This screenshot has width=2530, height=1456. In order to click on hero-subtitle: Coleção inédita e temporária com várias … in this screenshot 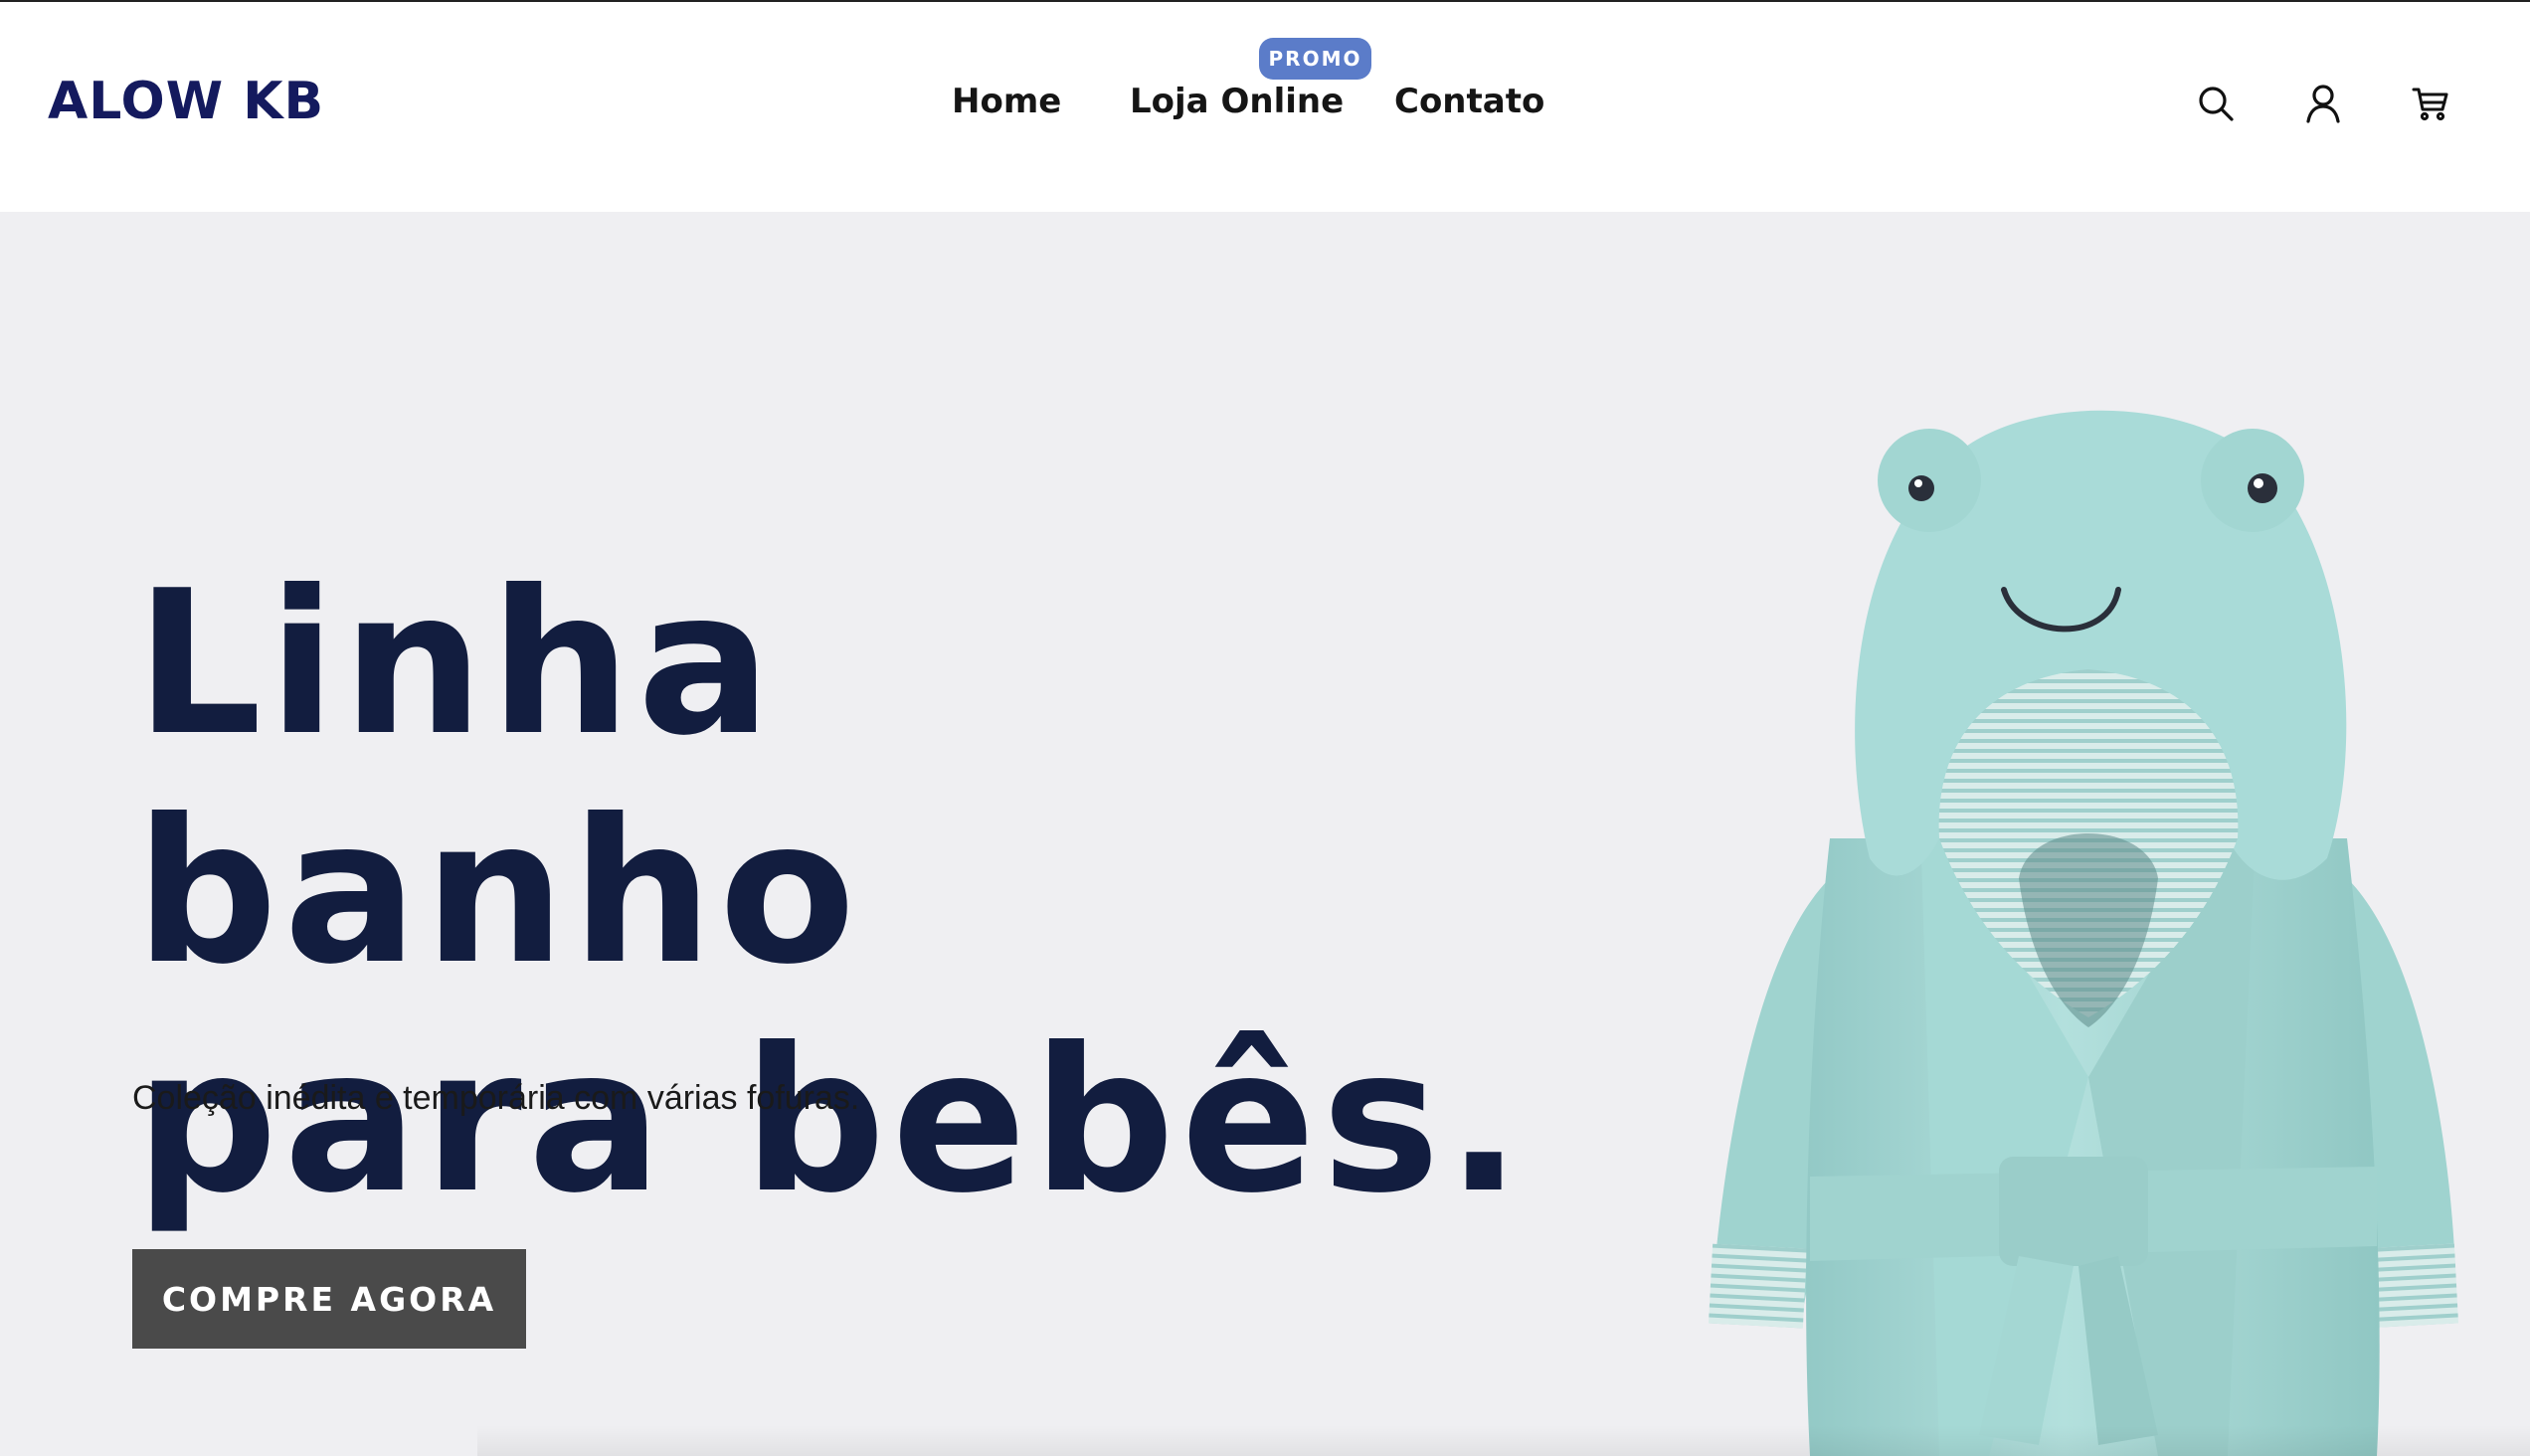, I will do `click(496, 1098)`.